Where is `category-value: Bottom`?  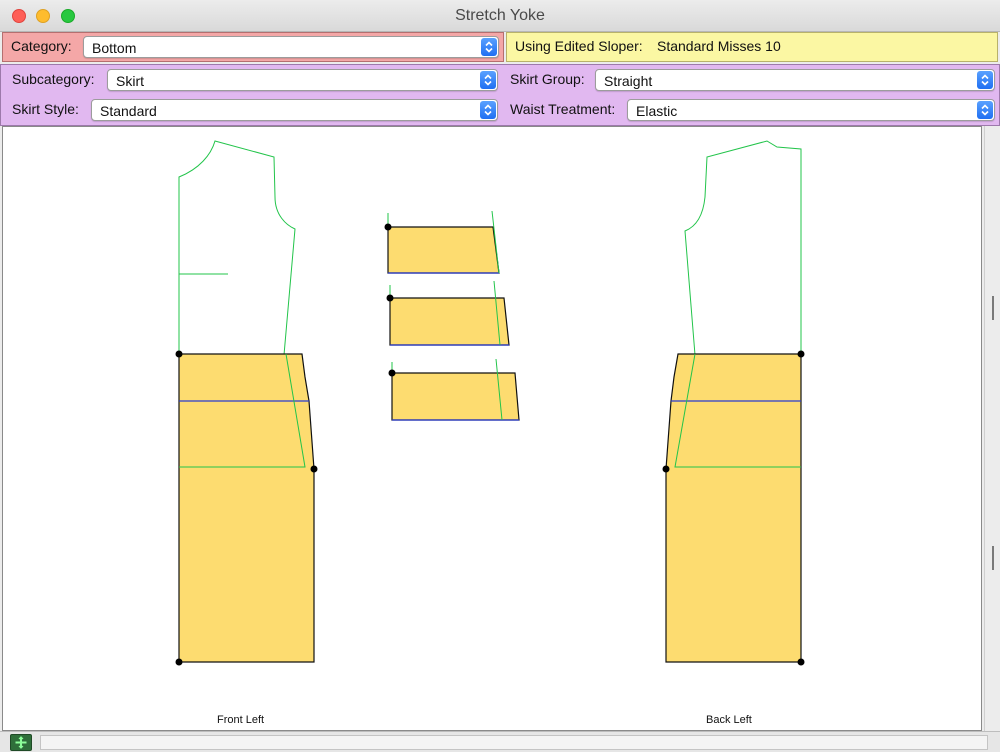
category-value: Bottom is located at coordinates (114, 48).